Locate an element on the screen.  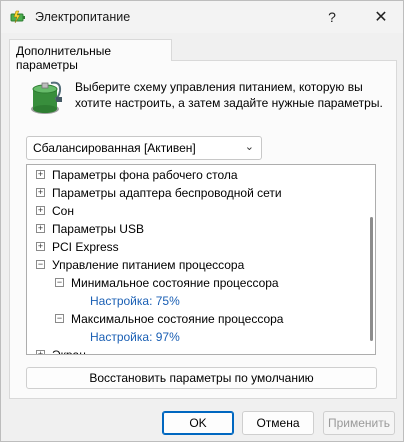
tree-item-label: Параметры адаптера беспроводной сети is located at coordinates (167, 193).